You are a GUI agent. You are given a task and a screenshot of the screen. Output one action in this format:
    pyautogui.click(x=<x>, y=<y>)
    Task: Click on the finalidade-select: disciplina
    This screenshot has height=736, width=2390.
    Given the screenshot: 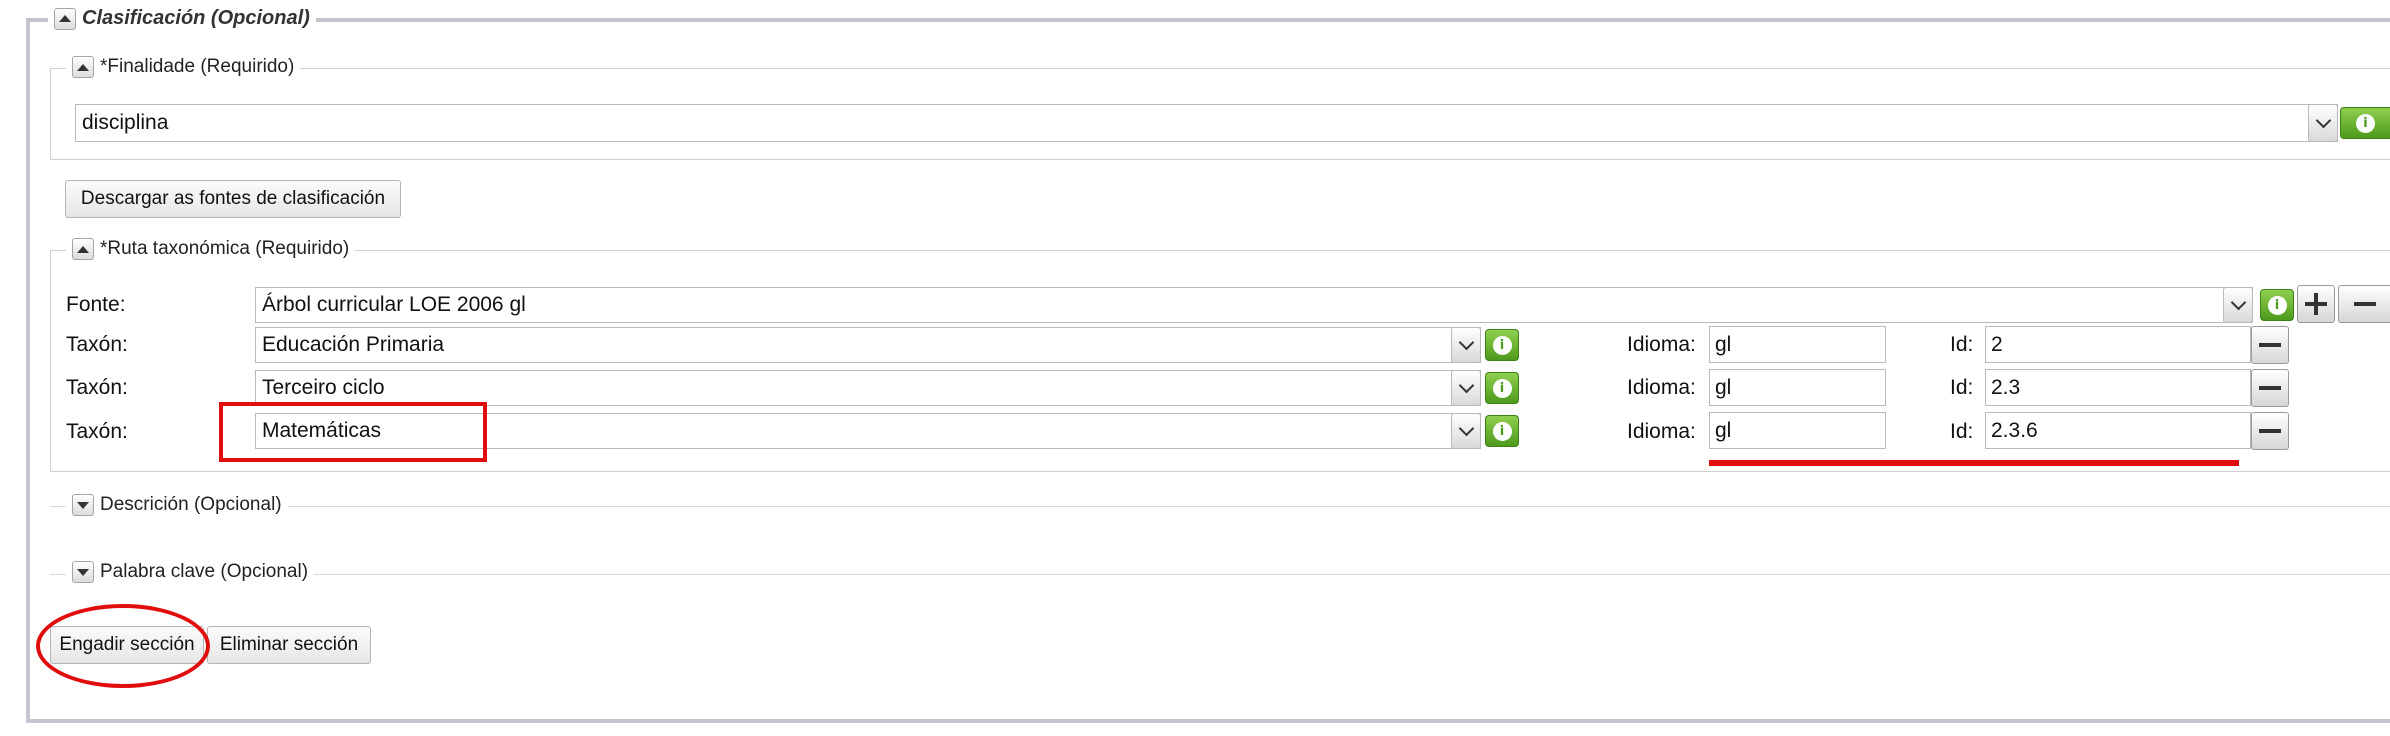 What is the action you would take?
    pyautogui.click(x=1206, y=123)
    